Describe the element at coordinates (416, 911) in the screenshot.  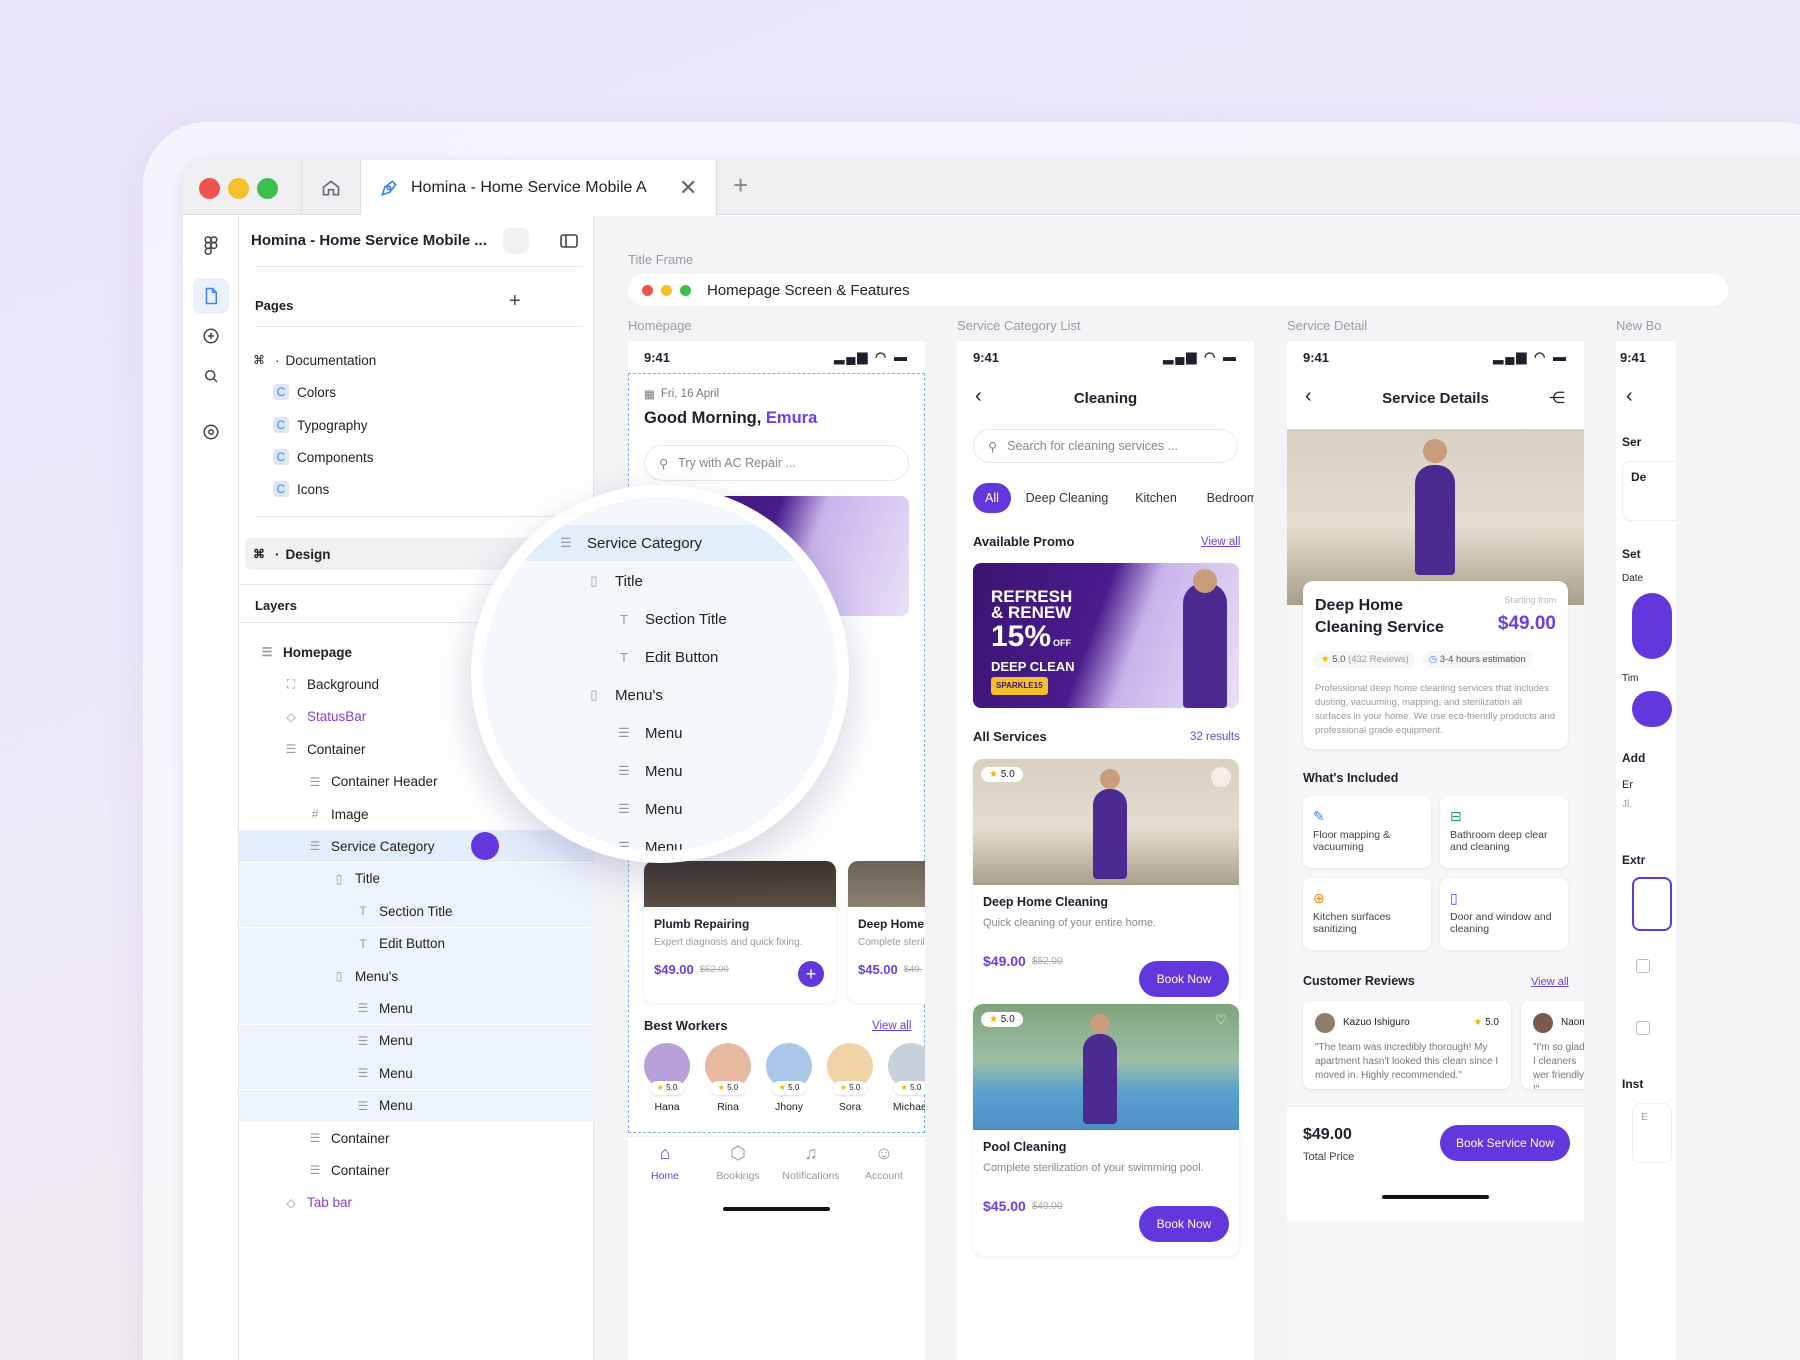
I see `layer-row: T Section Title` at that location.